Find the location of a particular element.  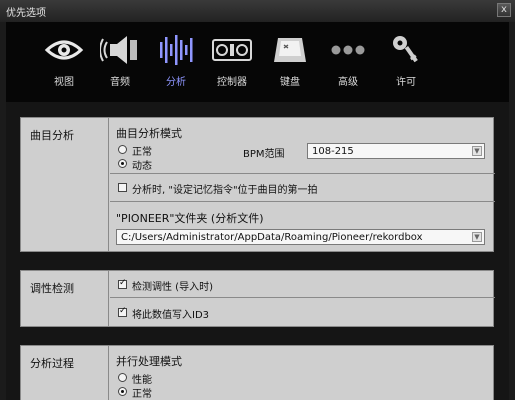

bpm-range-value: 108-215 is located at coordinates (333, 151).